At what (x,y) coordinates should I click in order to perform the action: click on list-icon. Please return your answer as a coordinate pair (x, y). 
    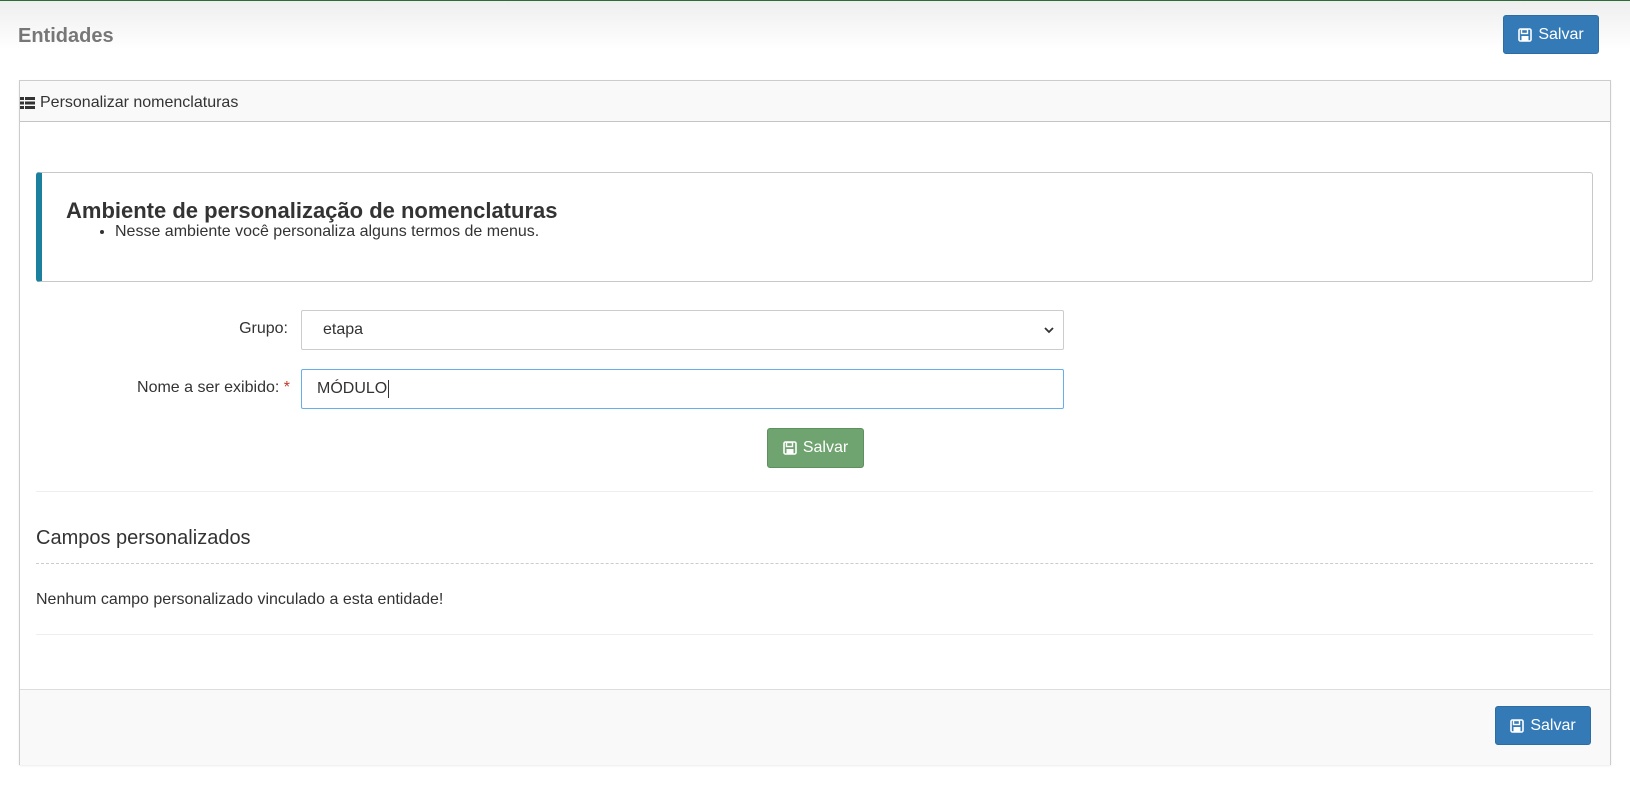
    Looking at the image, I should click on (27, 103).